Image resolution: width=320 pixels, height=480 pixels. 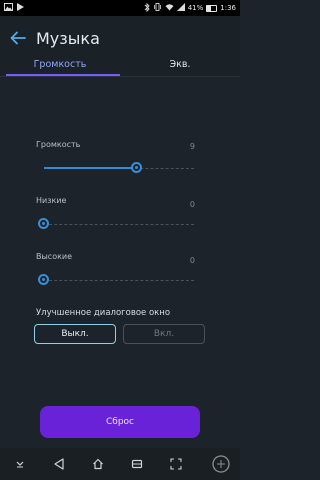 What do you see at coordinates (157, 8) in the screenshot?
I see `vibrate-icon` at bounding box center [157, 8].